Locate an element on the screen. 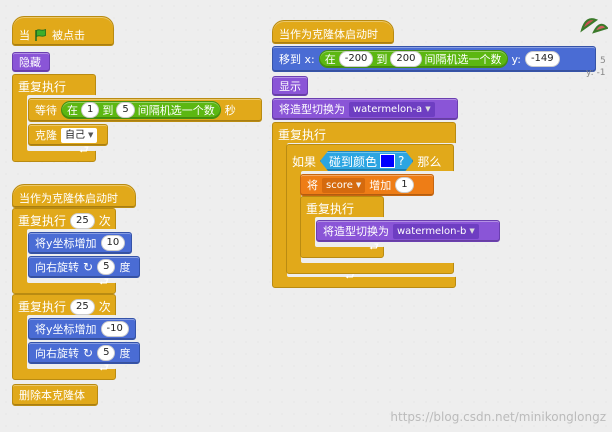 The image size is (612, 432). random-to-input: 200 is located at coordinates (406, 59).